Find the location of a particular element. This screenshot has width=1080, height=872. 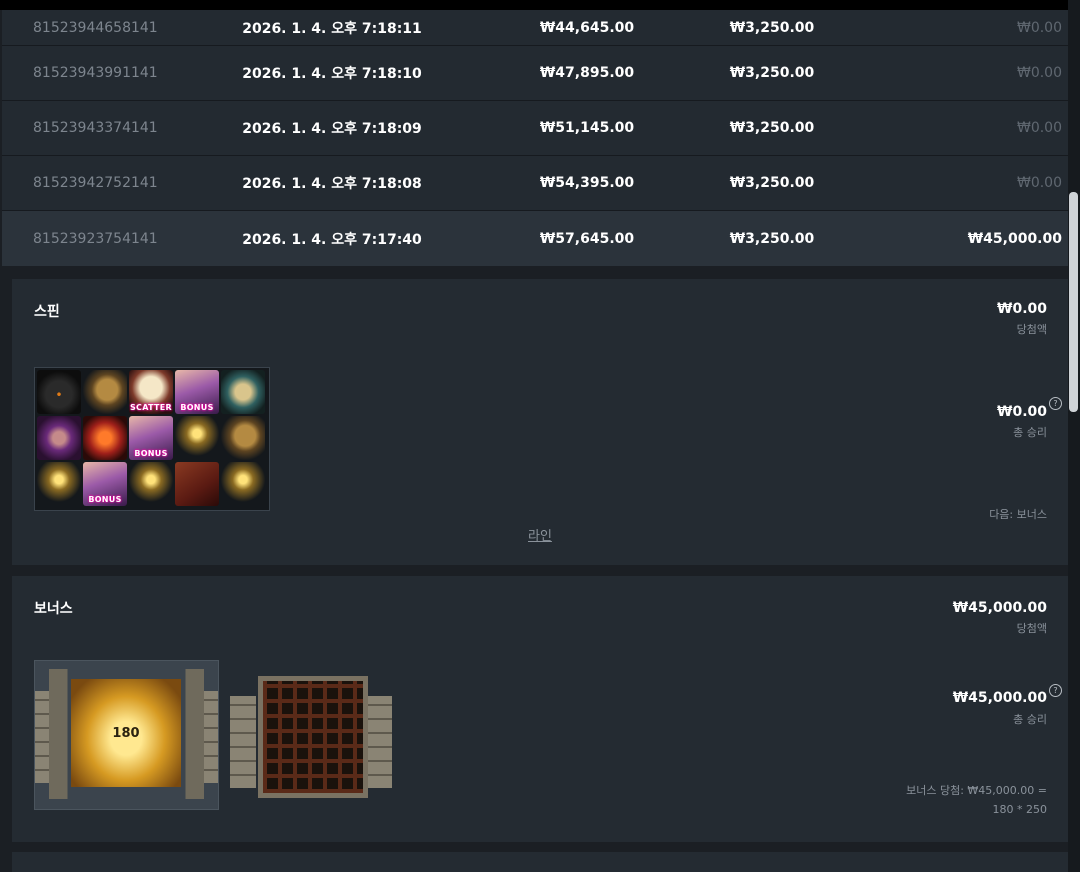

spin-win-amount: ₩0.00 is located at coordinates (1022, 309).